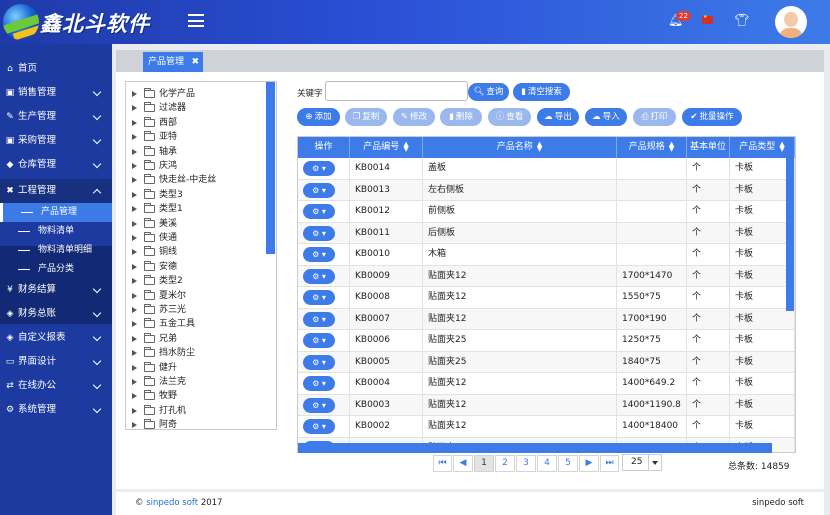  I want to click on tree-node: 化学产品, so click(163, 94).